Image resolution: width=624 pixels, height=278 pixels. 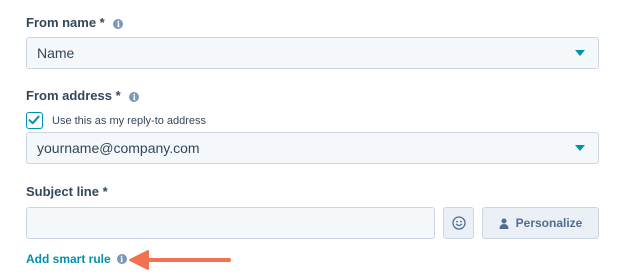 I want to click on reply-to-checkbox-row: Use this as my reply-to address, so click(x=116, y=120).